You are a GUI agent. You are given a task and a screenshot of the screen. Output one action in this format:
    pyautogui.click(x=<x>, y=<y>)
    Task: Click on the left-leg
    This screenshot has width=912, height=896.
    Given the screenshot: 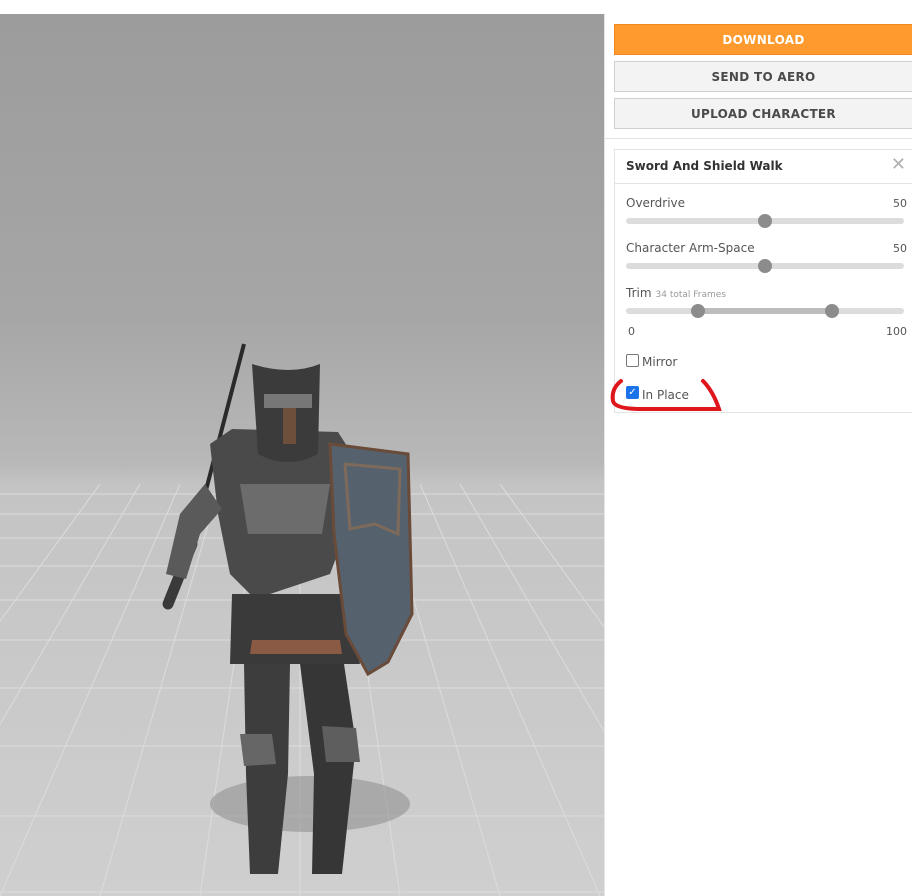 What is the action you would take?
    pyautogui.click(x=267, y=769)
    